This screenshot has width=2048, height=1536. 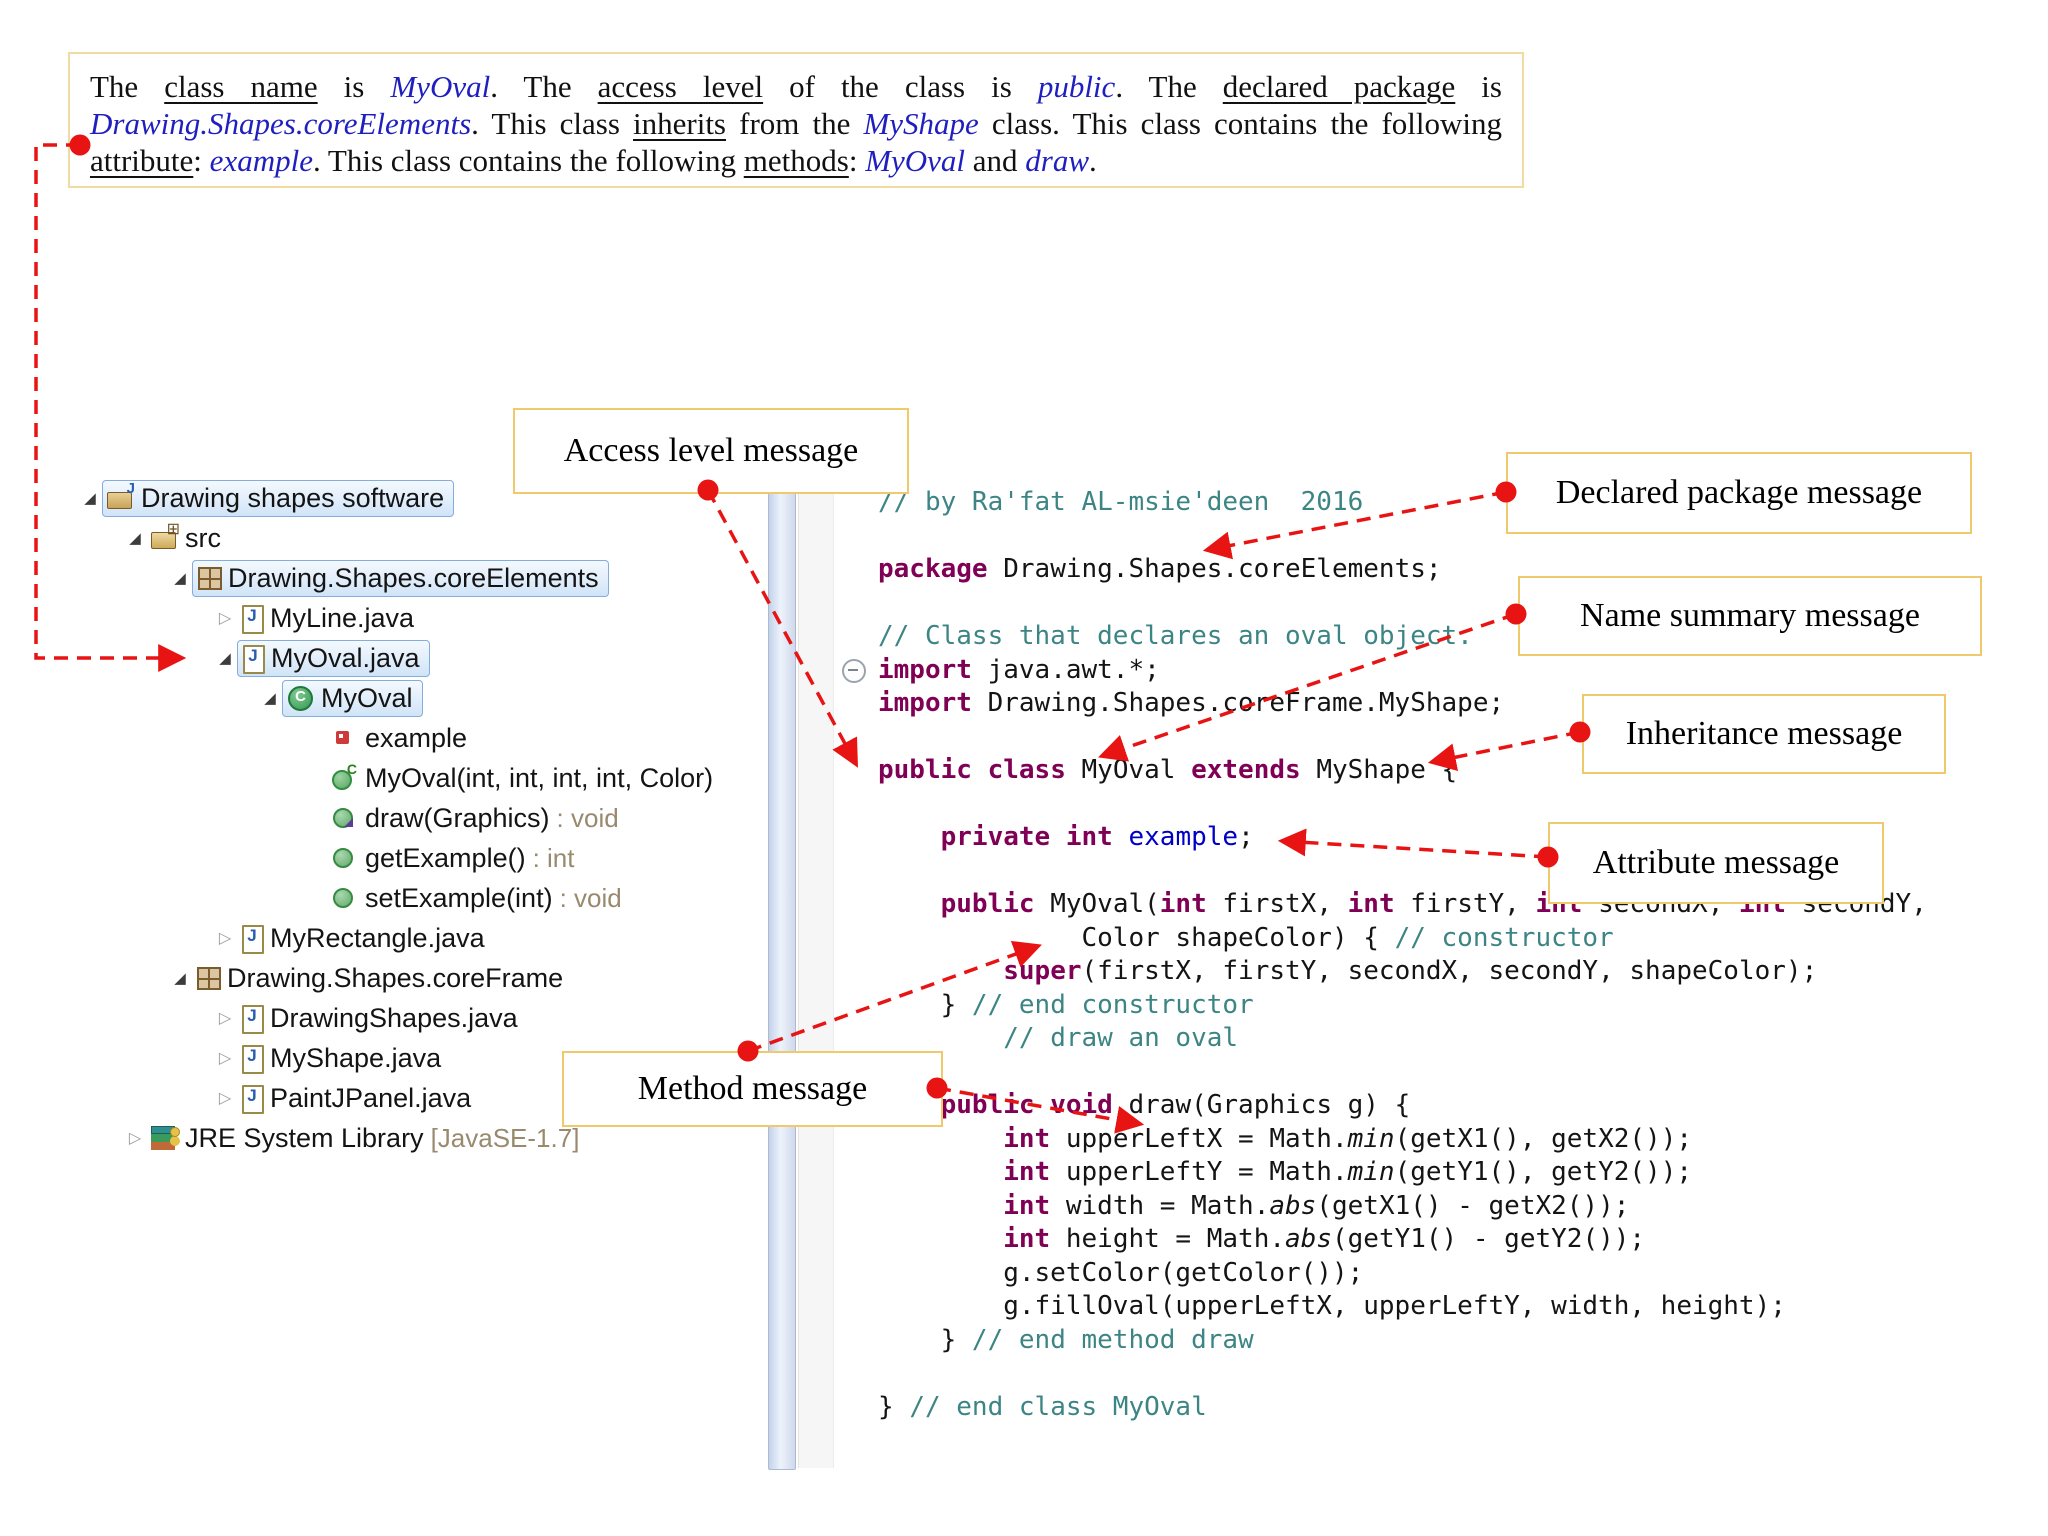 I want to click on code-token: private, so click(x=995, y=837).